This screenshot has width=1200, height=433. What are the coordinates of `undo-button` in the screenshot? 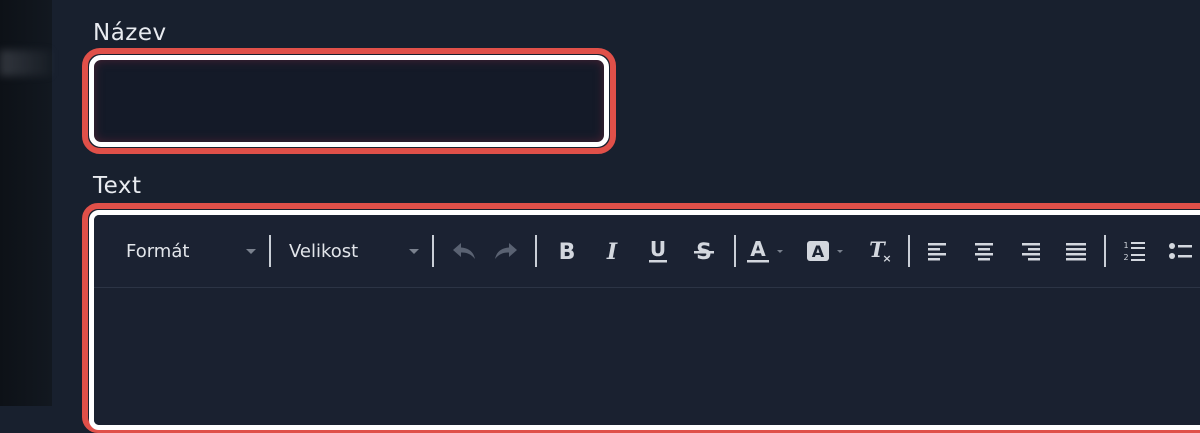 It's located at (464, 251).